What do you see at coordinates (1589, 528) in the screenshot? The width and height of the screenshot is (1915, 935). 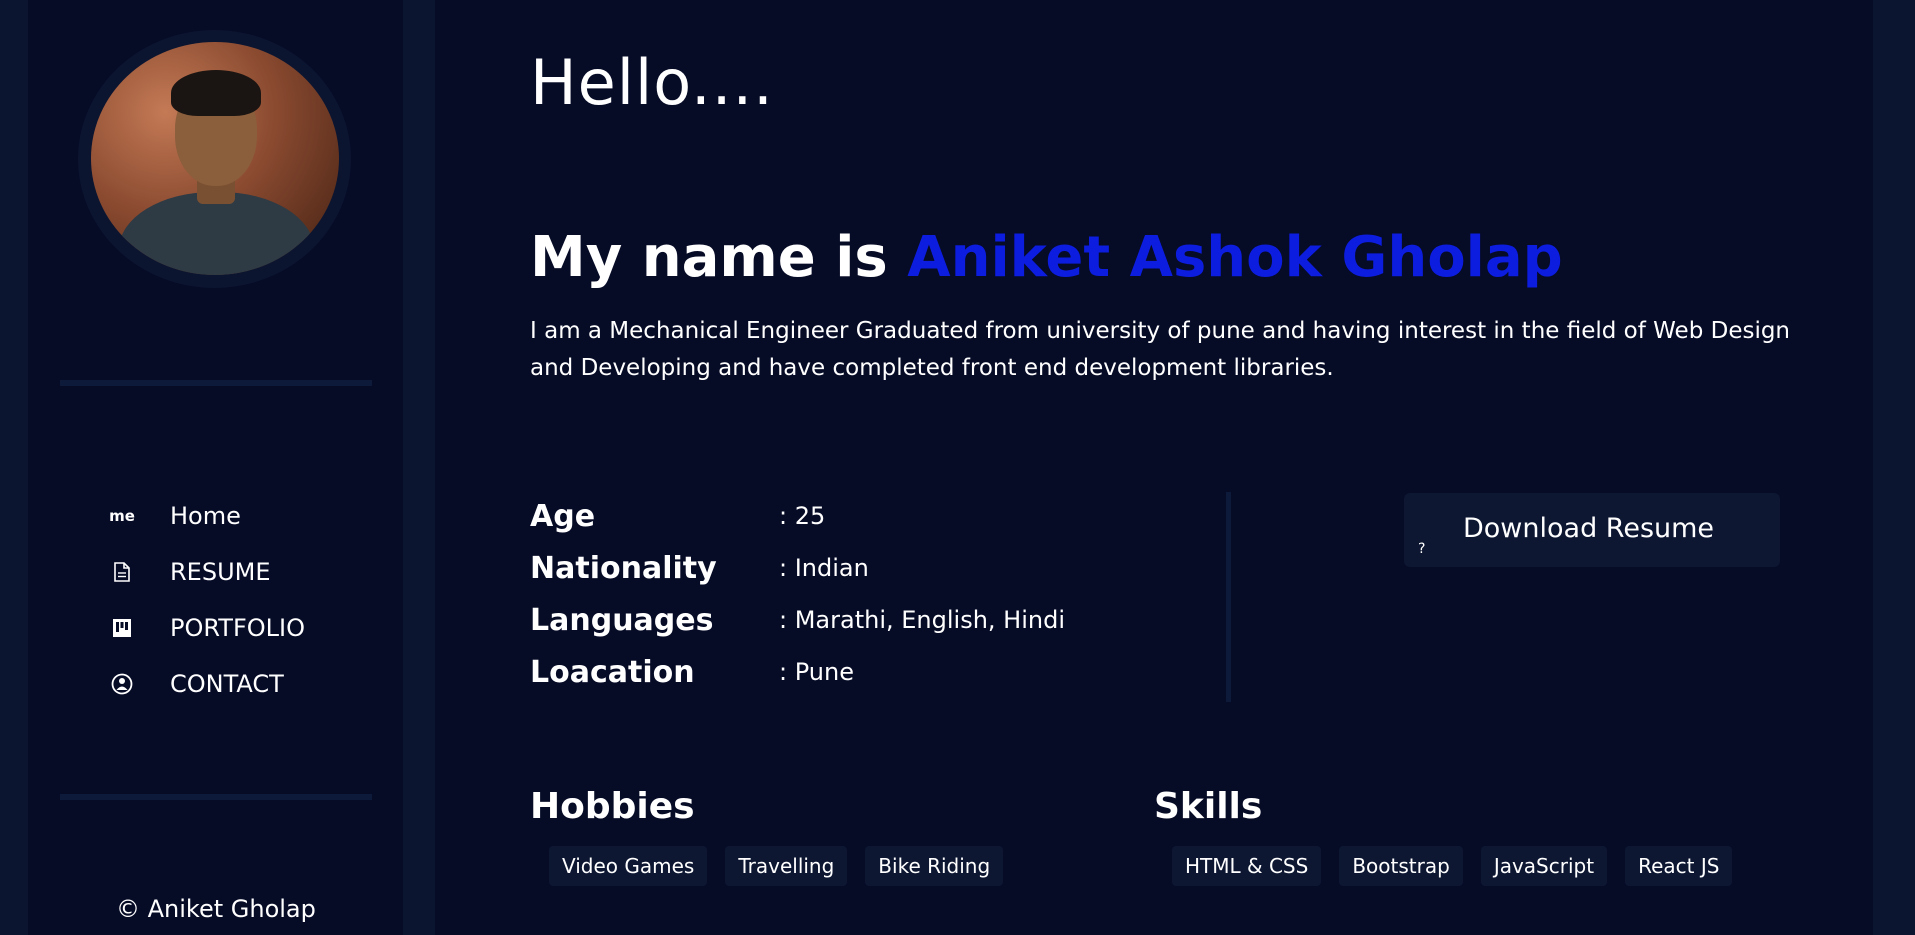 I see `download-resume-label: Download Resume` at bounding box center [1589, 528].